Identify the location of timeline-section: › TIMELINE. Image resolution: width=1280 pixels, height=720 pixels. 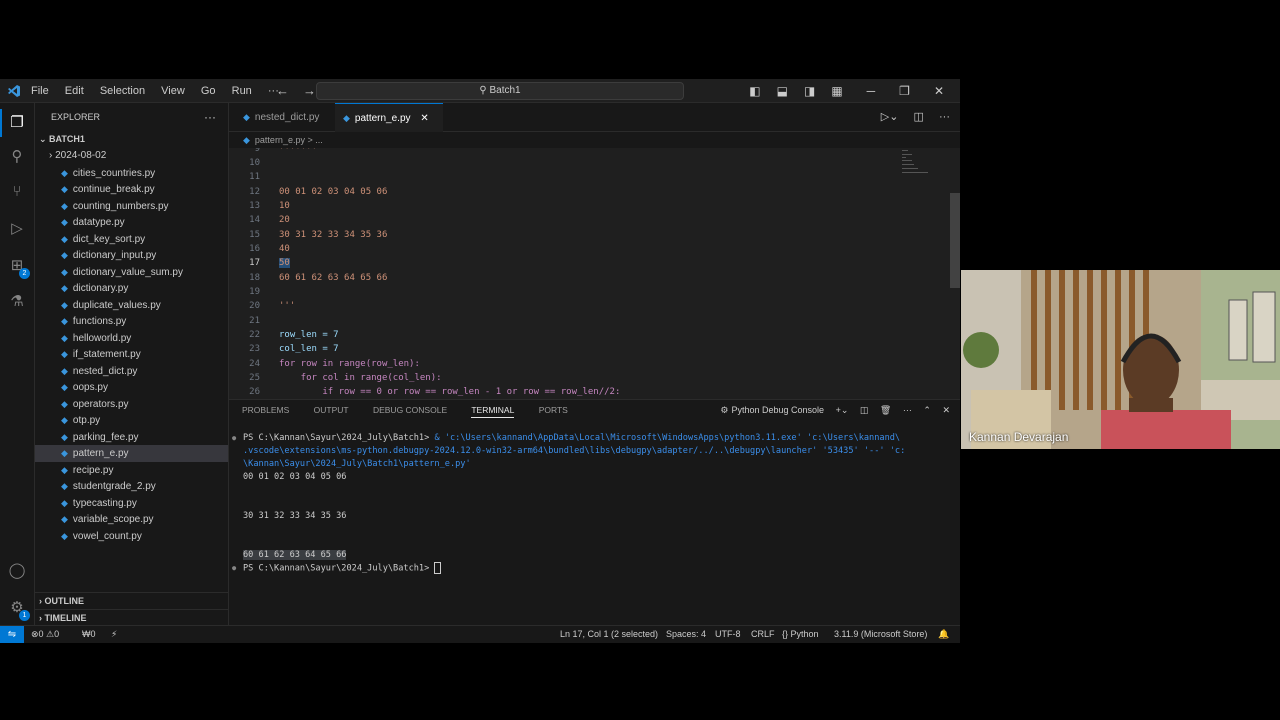
(133, 617).